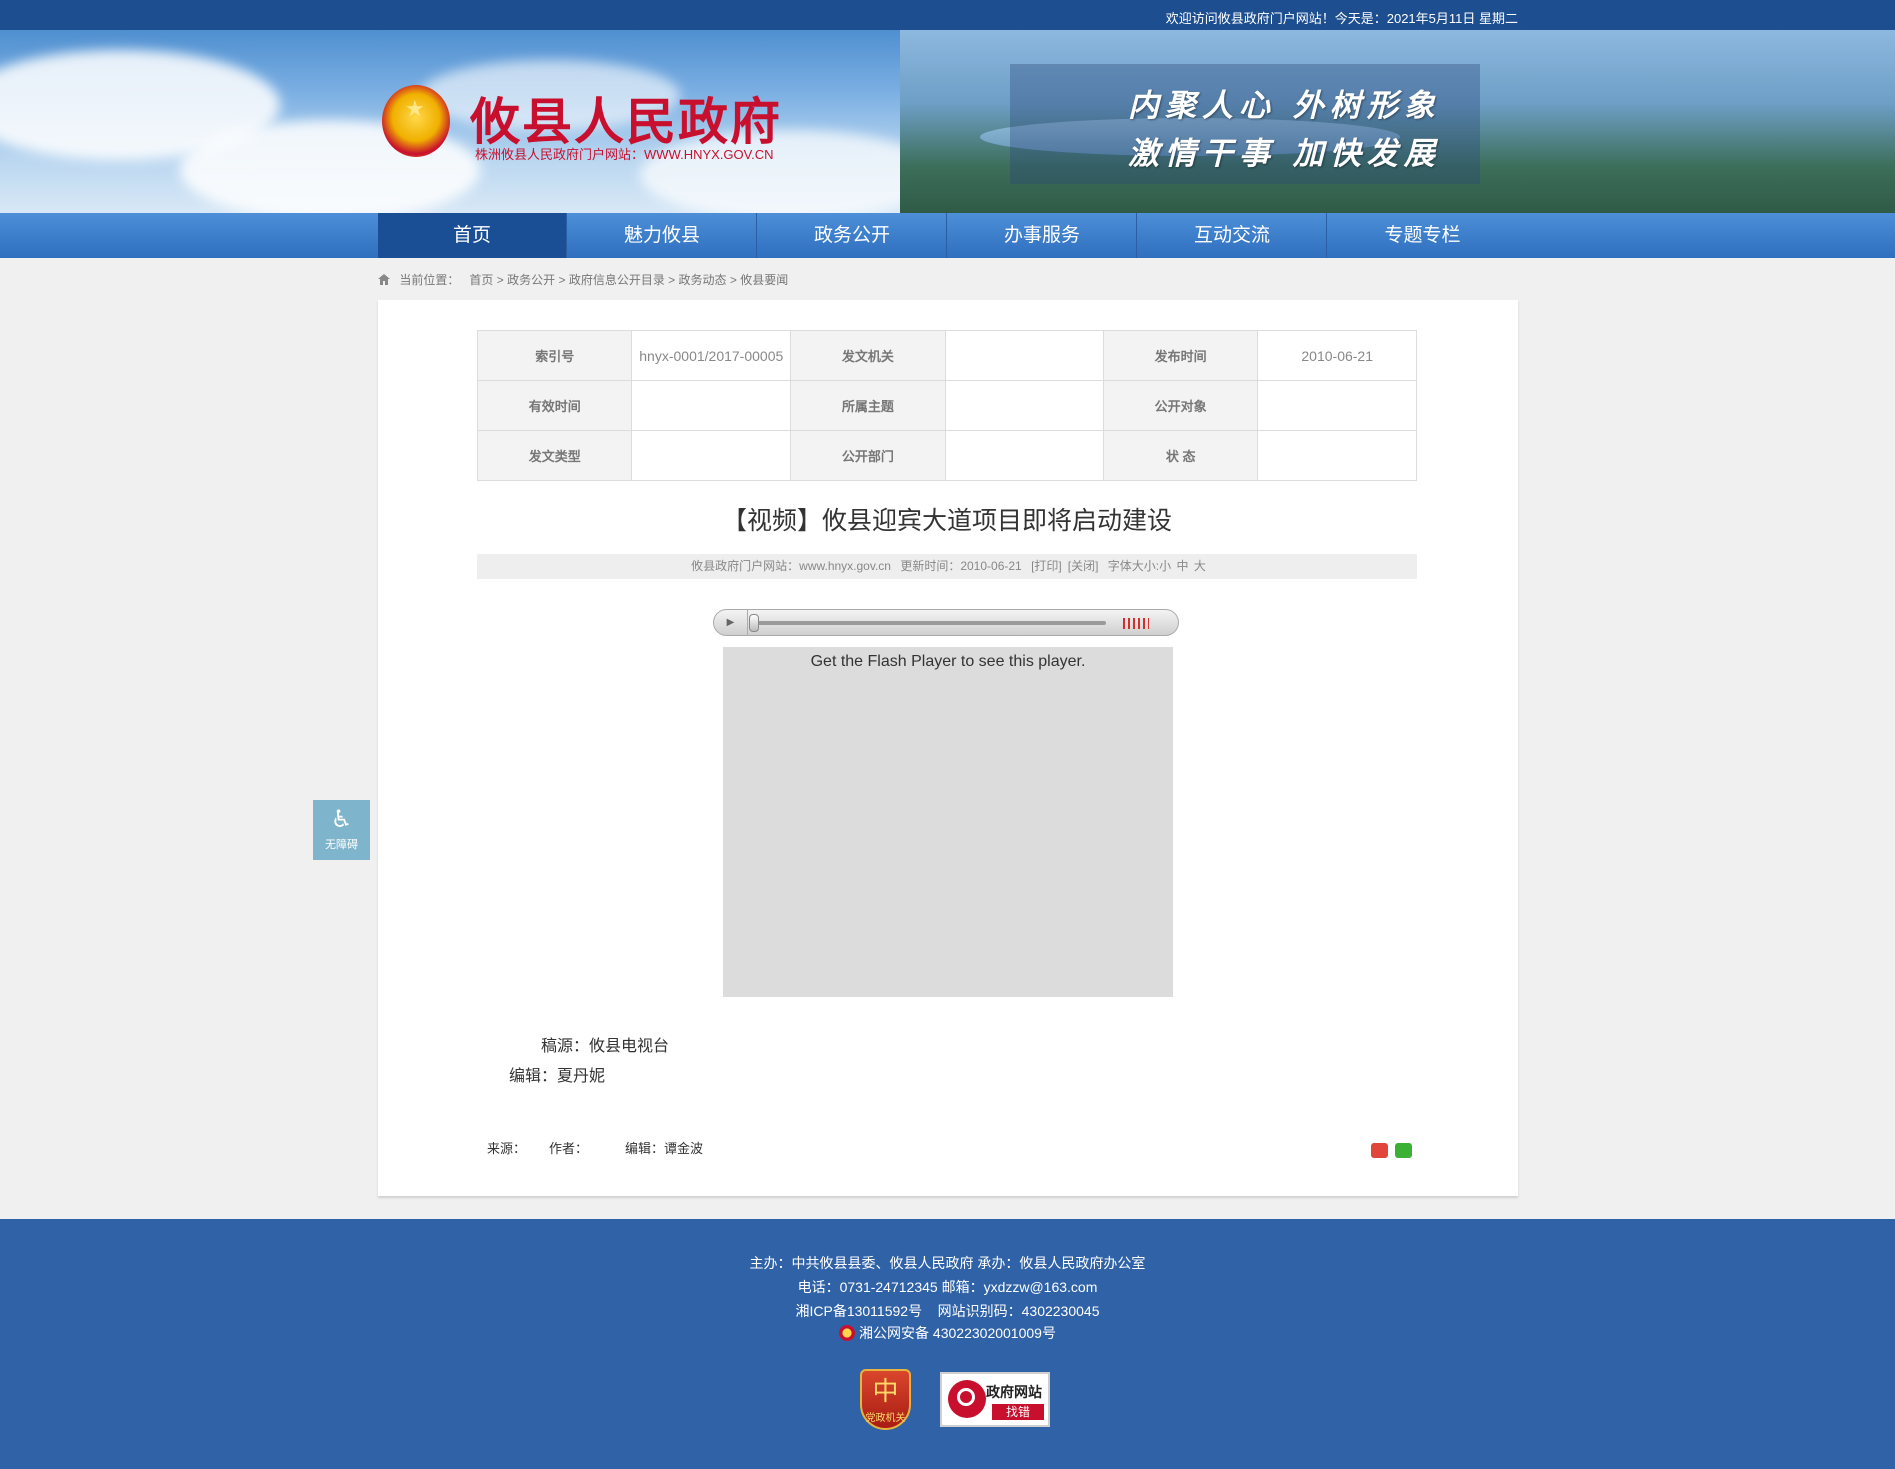 This screenshot has width=1895, height=1469. I want to click on home-icon, so click(384, 279).